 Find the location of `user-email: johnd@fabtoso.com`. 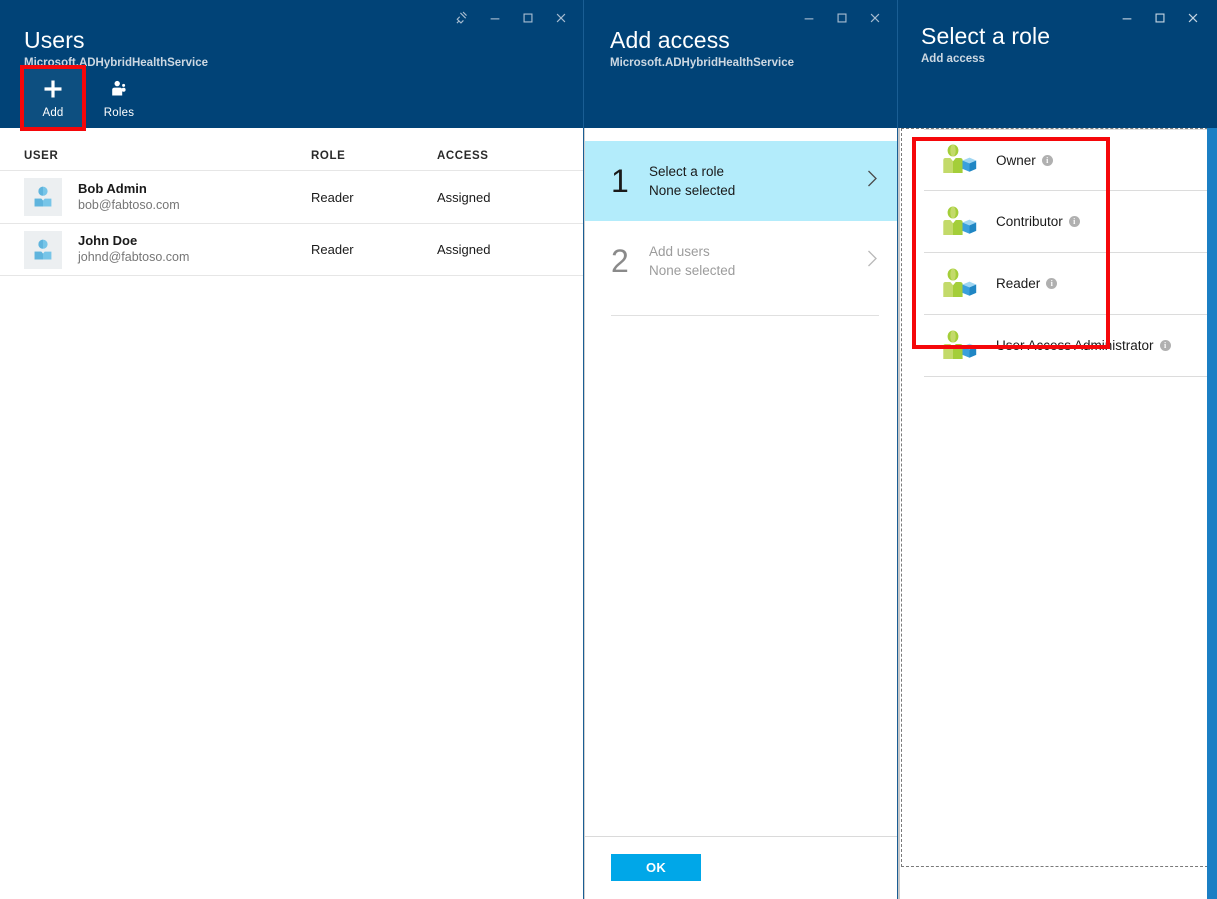

user-email: johnd@fabtoso.com is located at coordinates (134, 257).